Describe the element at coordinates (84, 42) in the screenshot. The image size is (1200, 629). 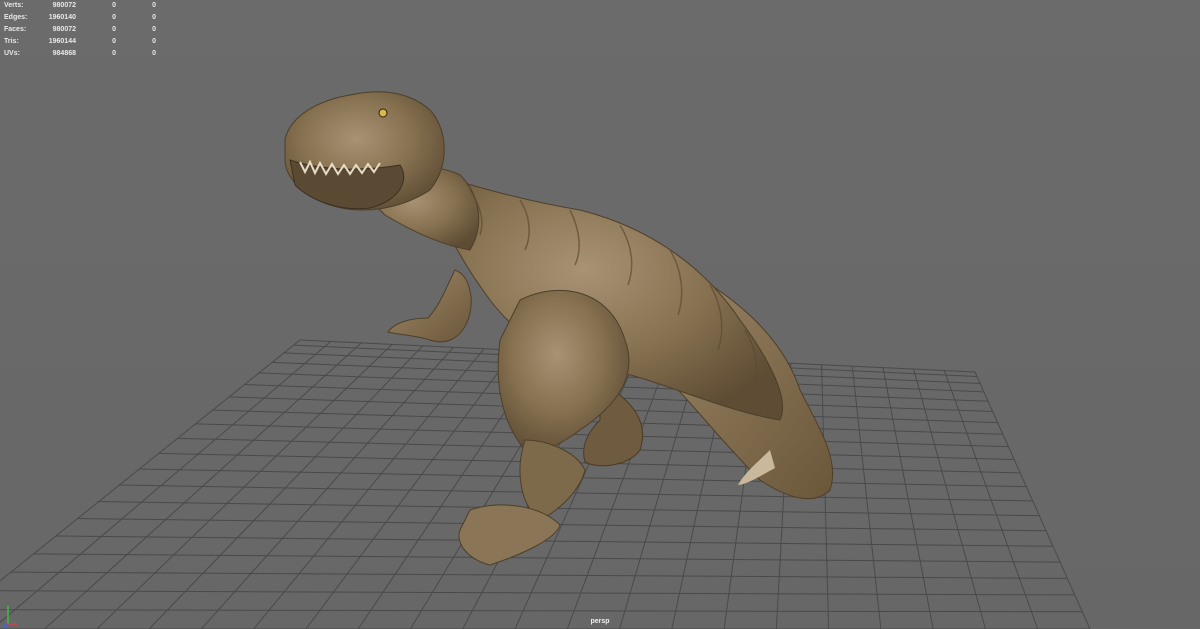
I see `hud-row: Tris: 1960144 0 0` at that location.